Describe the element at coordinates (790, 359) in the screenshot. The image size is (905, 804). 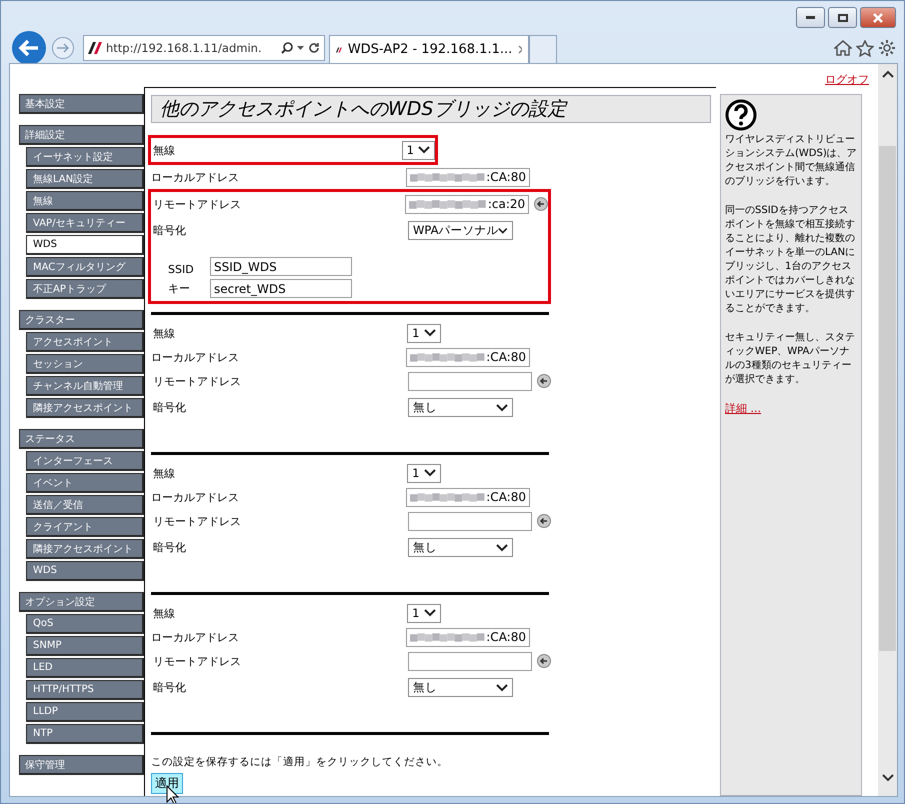
I see `help-text: セキュリティー無し、スタティックWEP、WPAパーソナルの3種類のセキュリティーが選択できます。` at that location.